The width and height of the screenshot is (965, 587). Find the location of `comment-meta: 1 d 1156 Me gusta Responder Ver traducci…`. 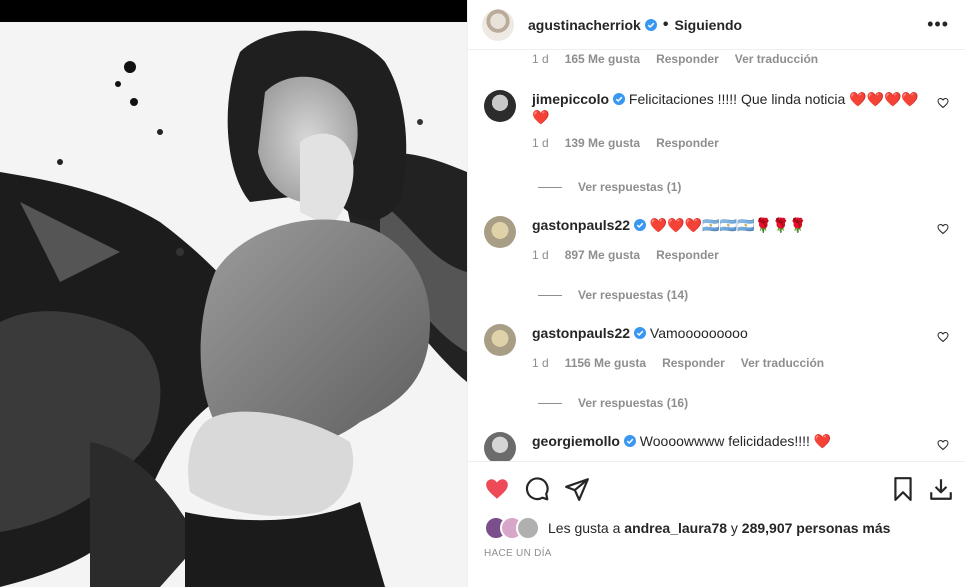

comment-meta: 1 d 1156 Me gusta Responder Ver traducci… is located at coordinates (740, 363).